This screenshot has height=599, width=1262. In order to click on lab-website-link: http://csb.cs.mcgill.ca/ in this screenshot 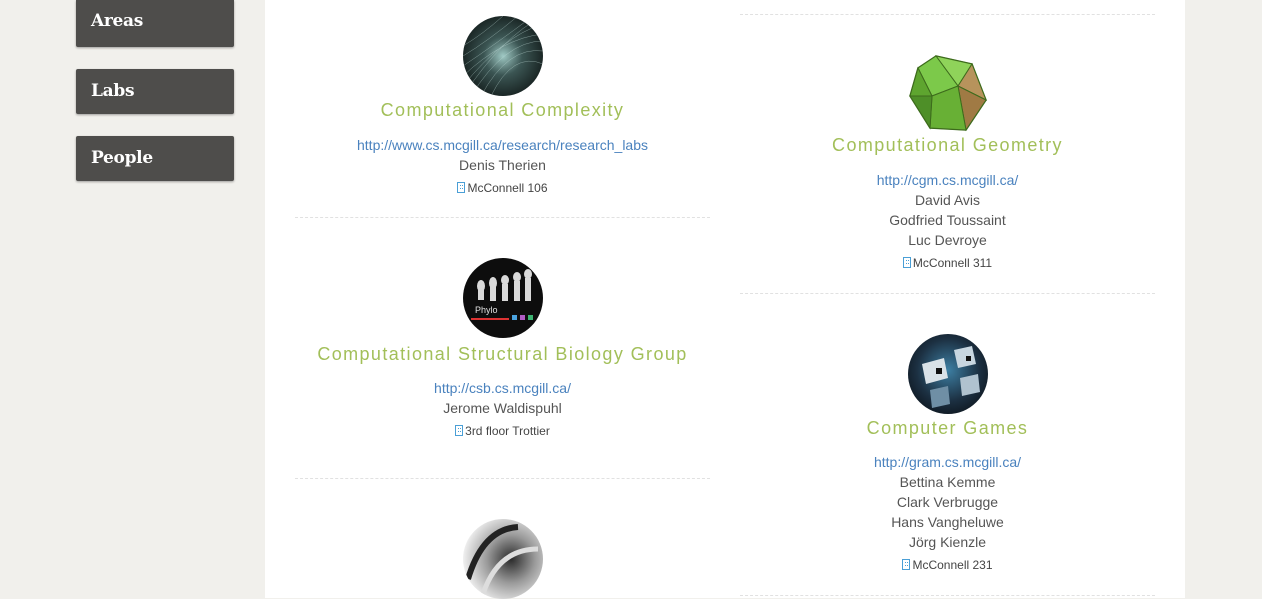, I will do `click(502, 388)`.